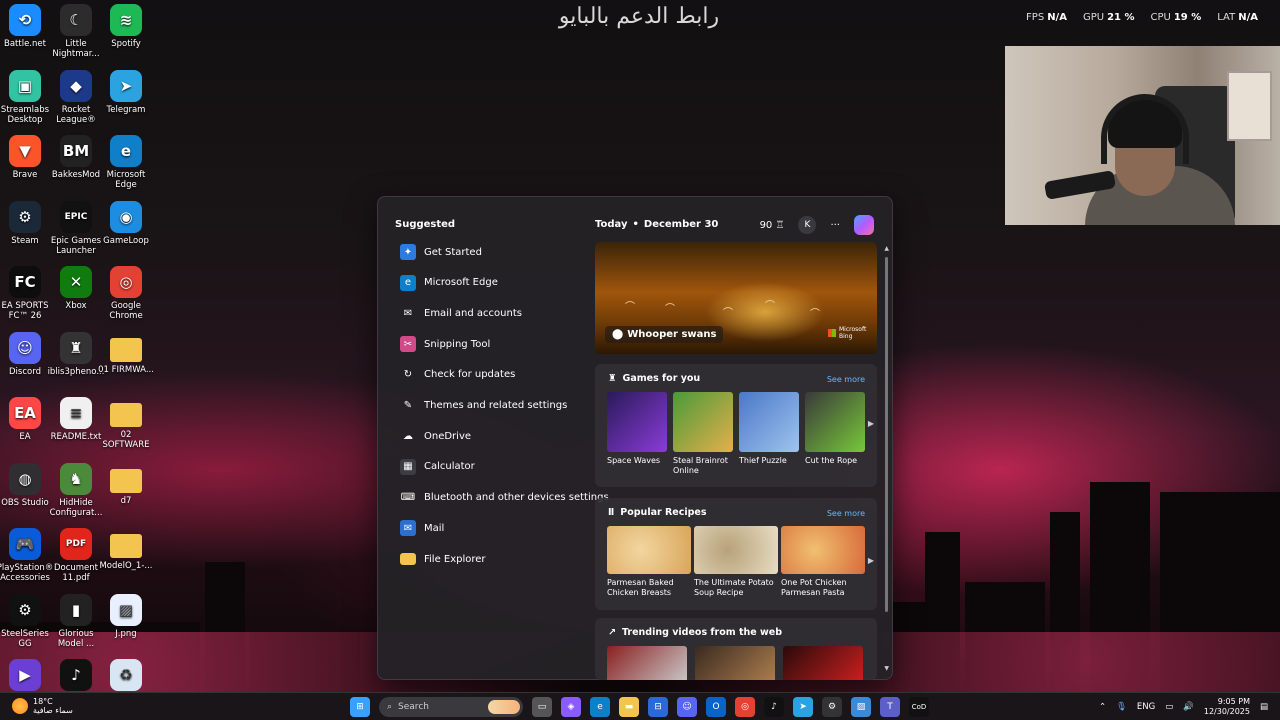 The image size is (1280, 720). Describe the element at coordinates (27, 553) in the screenshot. I see `desktop-icon: 🎮 PlayStation® Accessories` at that location.